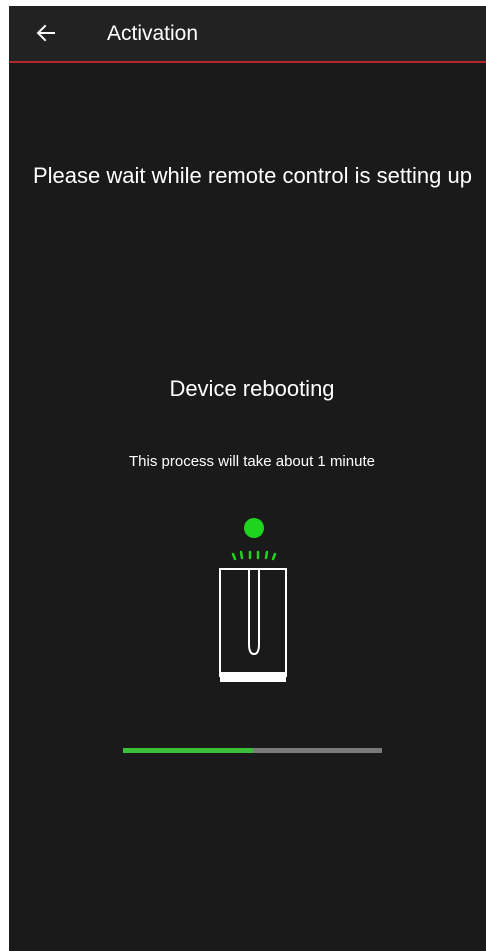 This screenshot has width=486, height=951. Describe the element at coordinates (254, 555) in the screenshot. I see `signal-rays-icon` at that location.